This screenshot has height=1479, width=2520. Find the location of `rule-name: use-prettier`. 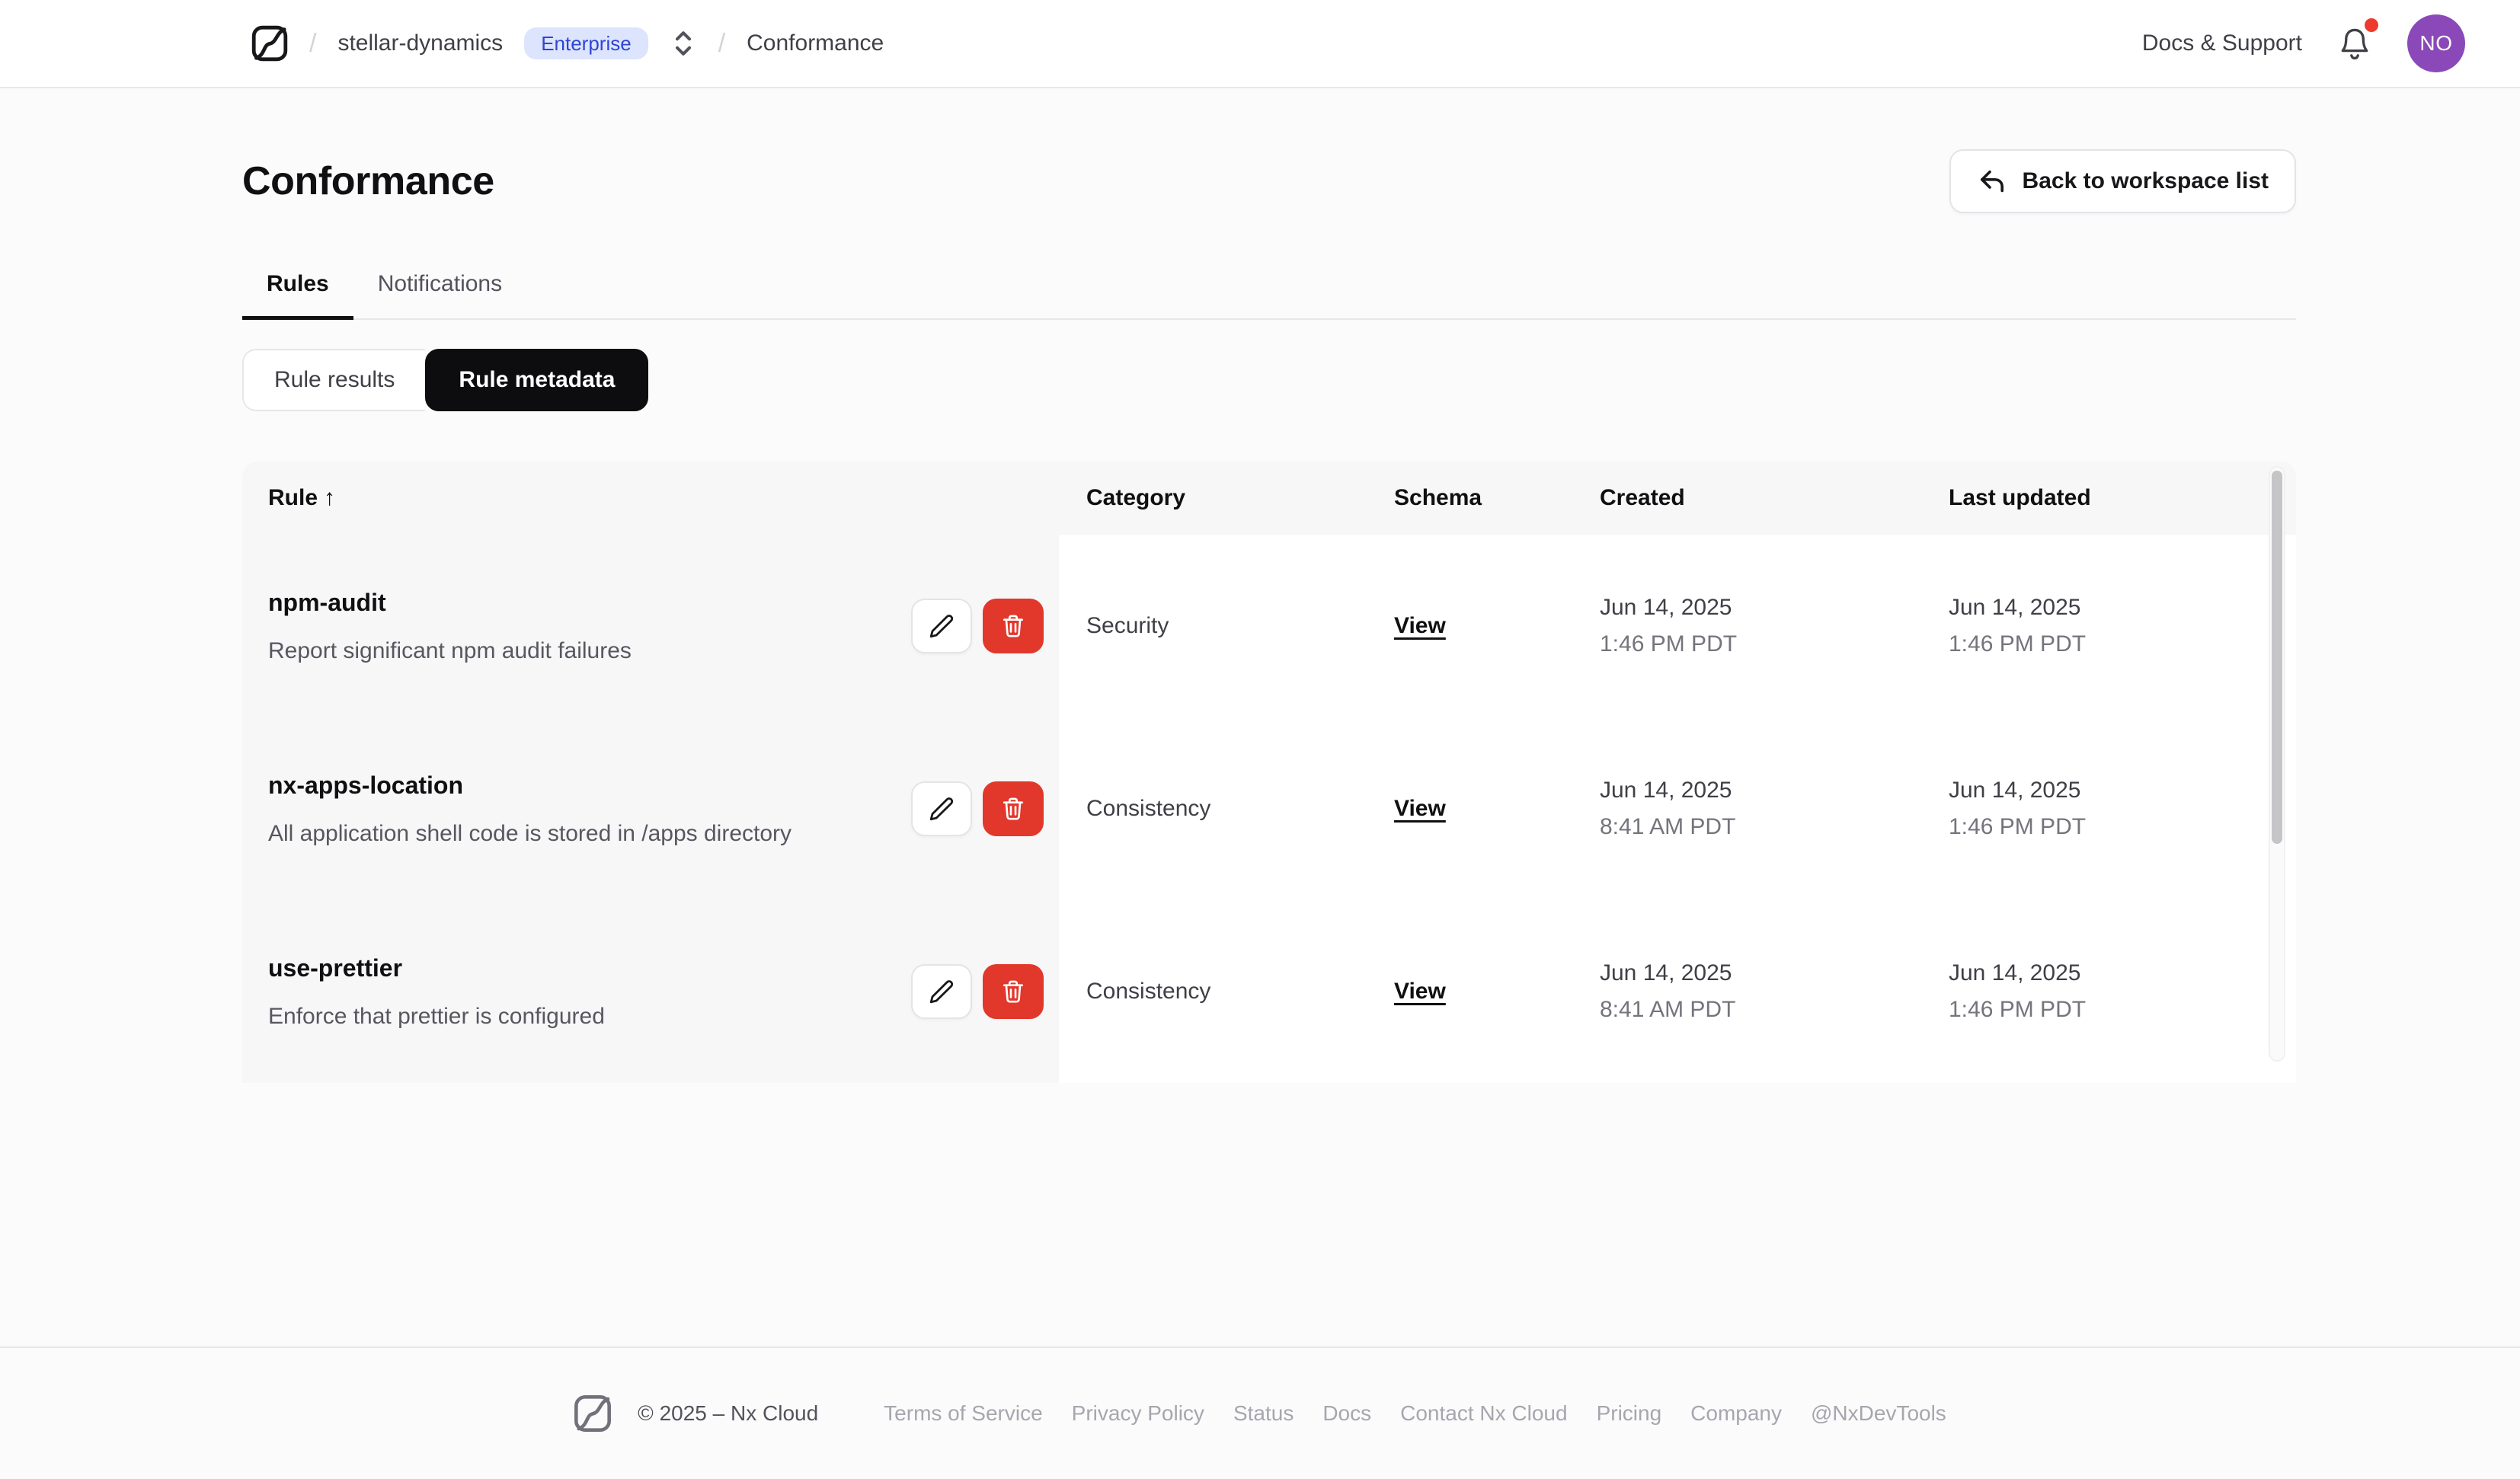

rule-name: use-prettier is located at coordinates (335, 968).